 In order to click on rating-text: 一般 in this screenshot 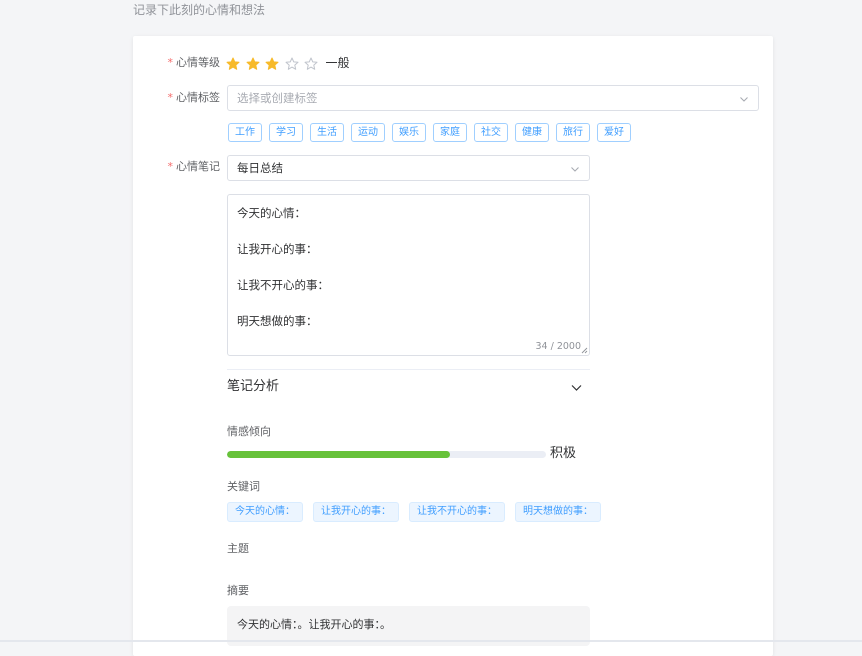, I will do `click(337, 63)`.